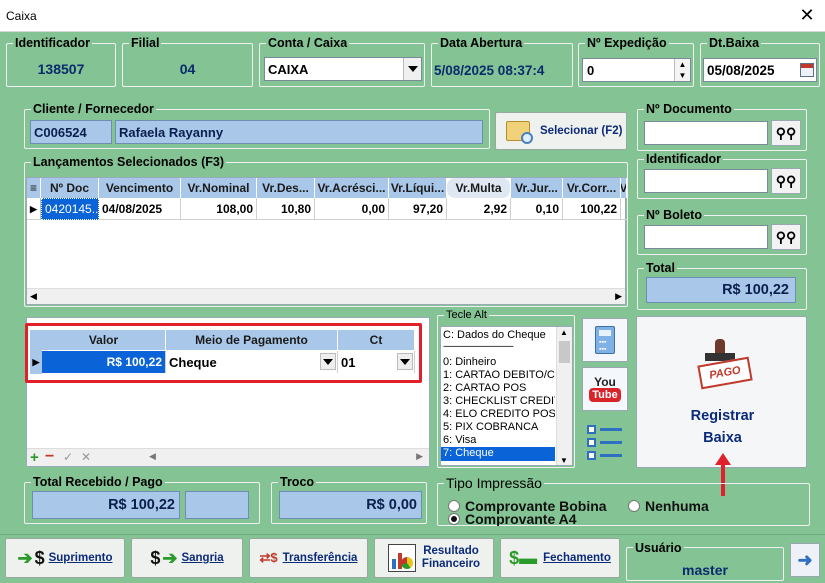 The height and width of the screenshot is (583, 825). What do you see at coordinates (521, 519) in the screenshot?
I see `radio-a4-label: Comprovante A4` at bounding box center [521, 519].